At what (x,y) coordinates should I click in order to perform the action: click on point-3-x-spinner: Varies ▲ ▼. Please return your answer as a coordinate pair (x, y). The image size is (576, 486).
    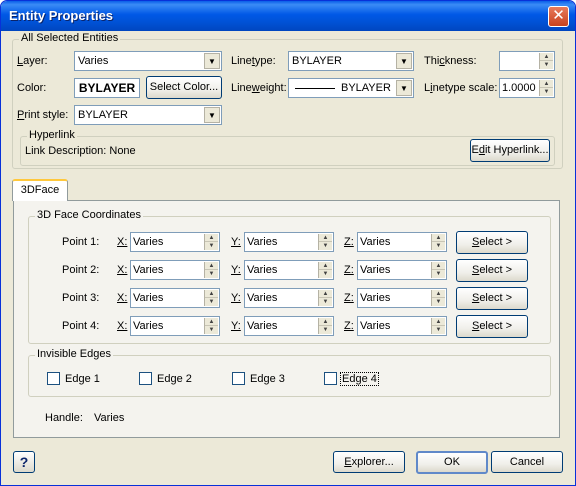
    Looking at the image, I should click on (175, 298).